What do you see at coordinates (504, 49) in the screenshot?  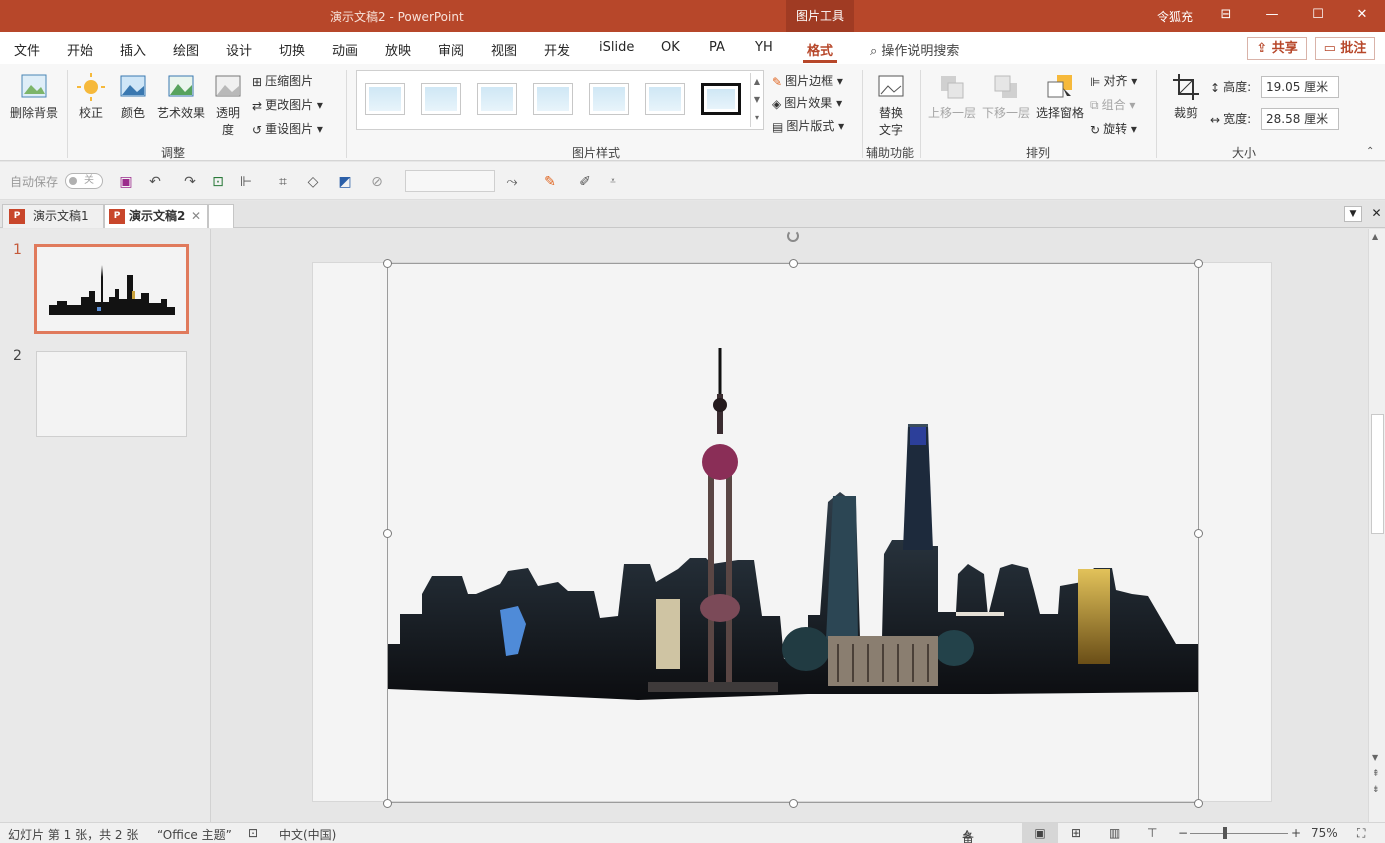 I see `tab-view: 视图` at bounding box center [504, 49].